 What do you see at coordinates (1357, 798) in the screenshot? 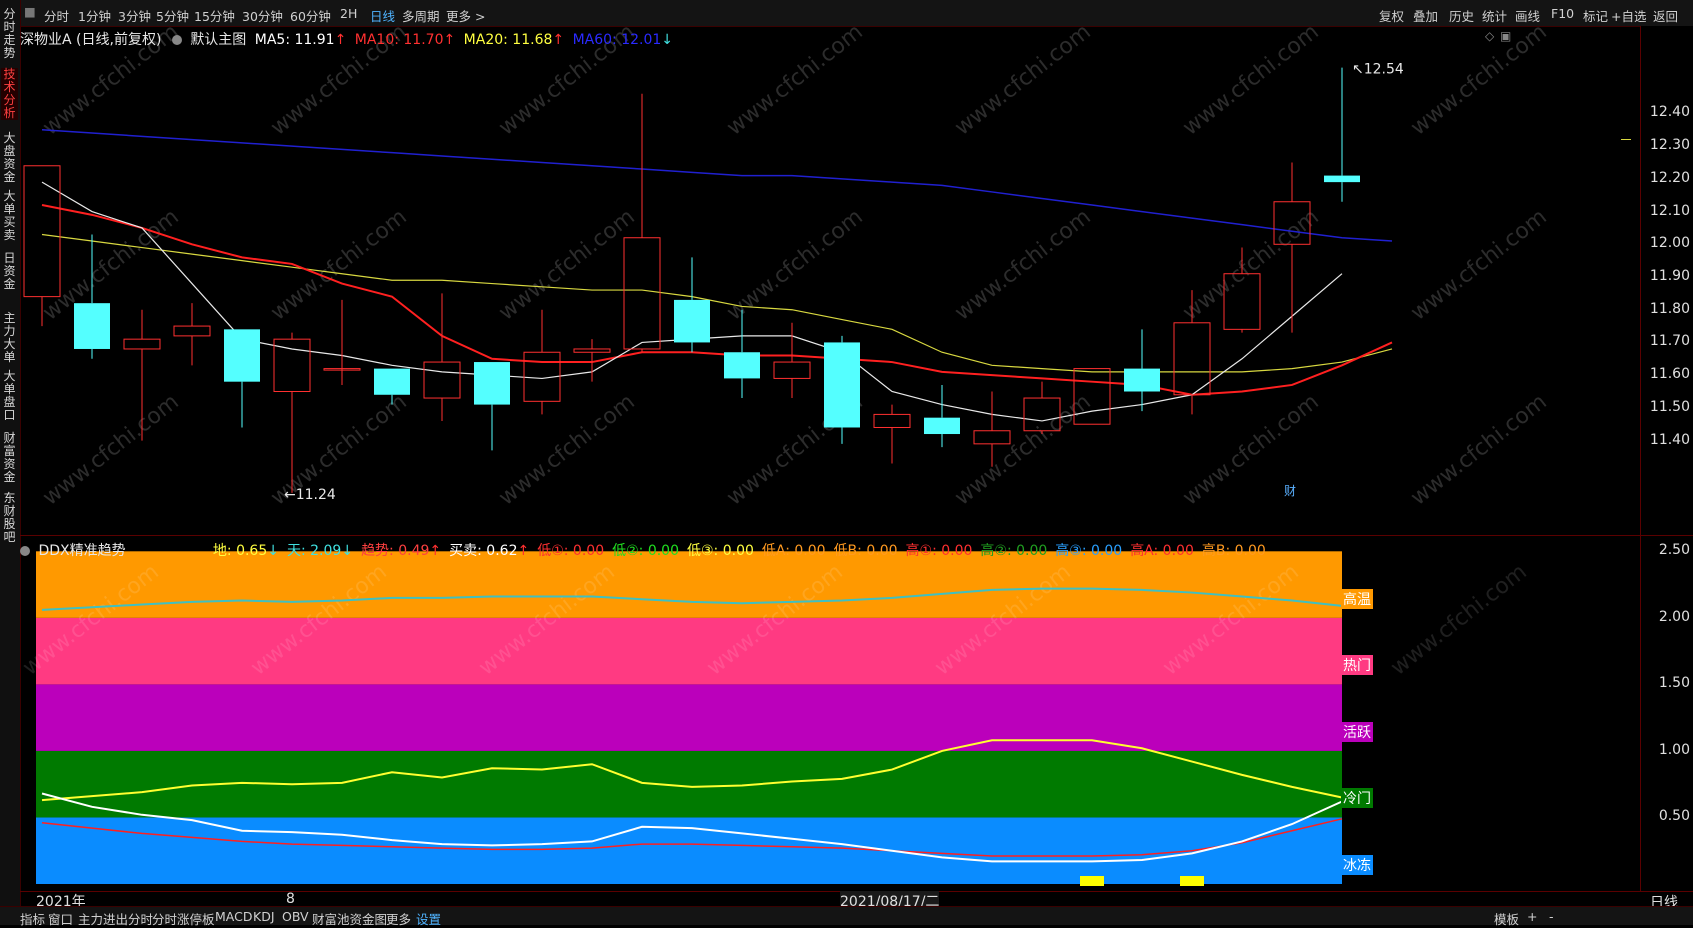
I see `zone-label-3: 冷门` at bounding box center [1357, 798].